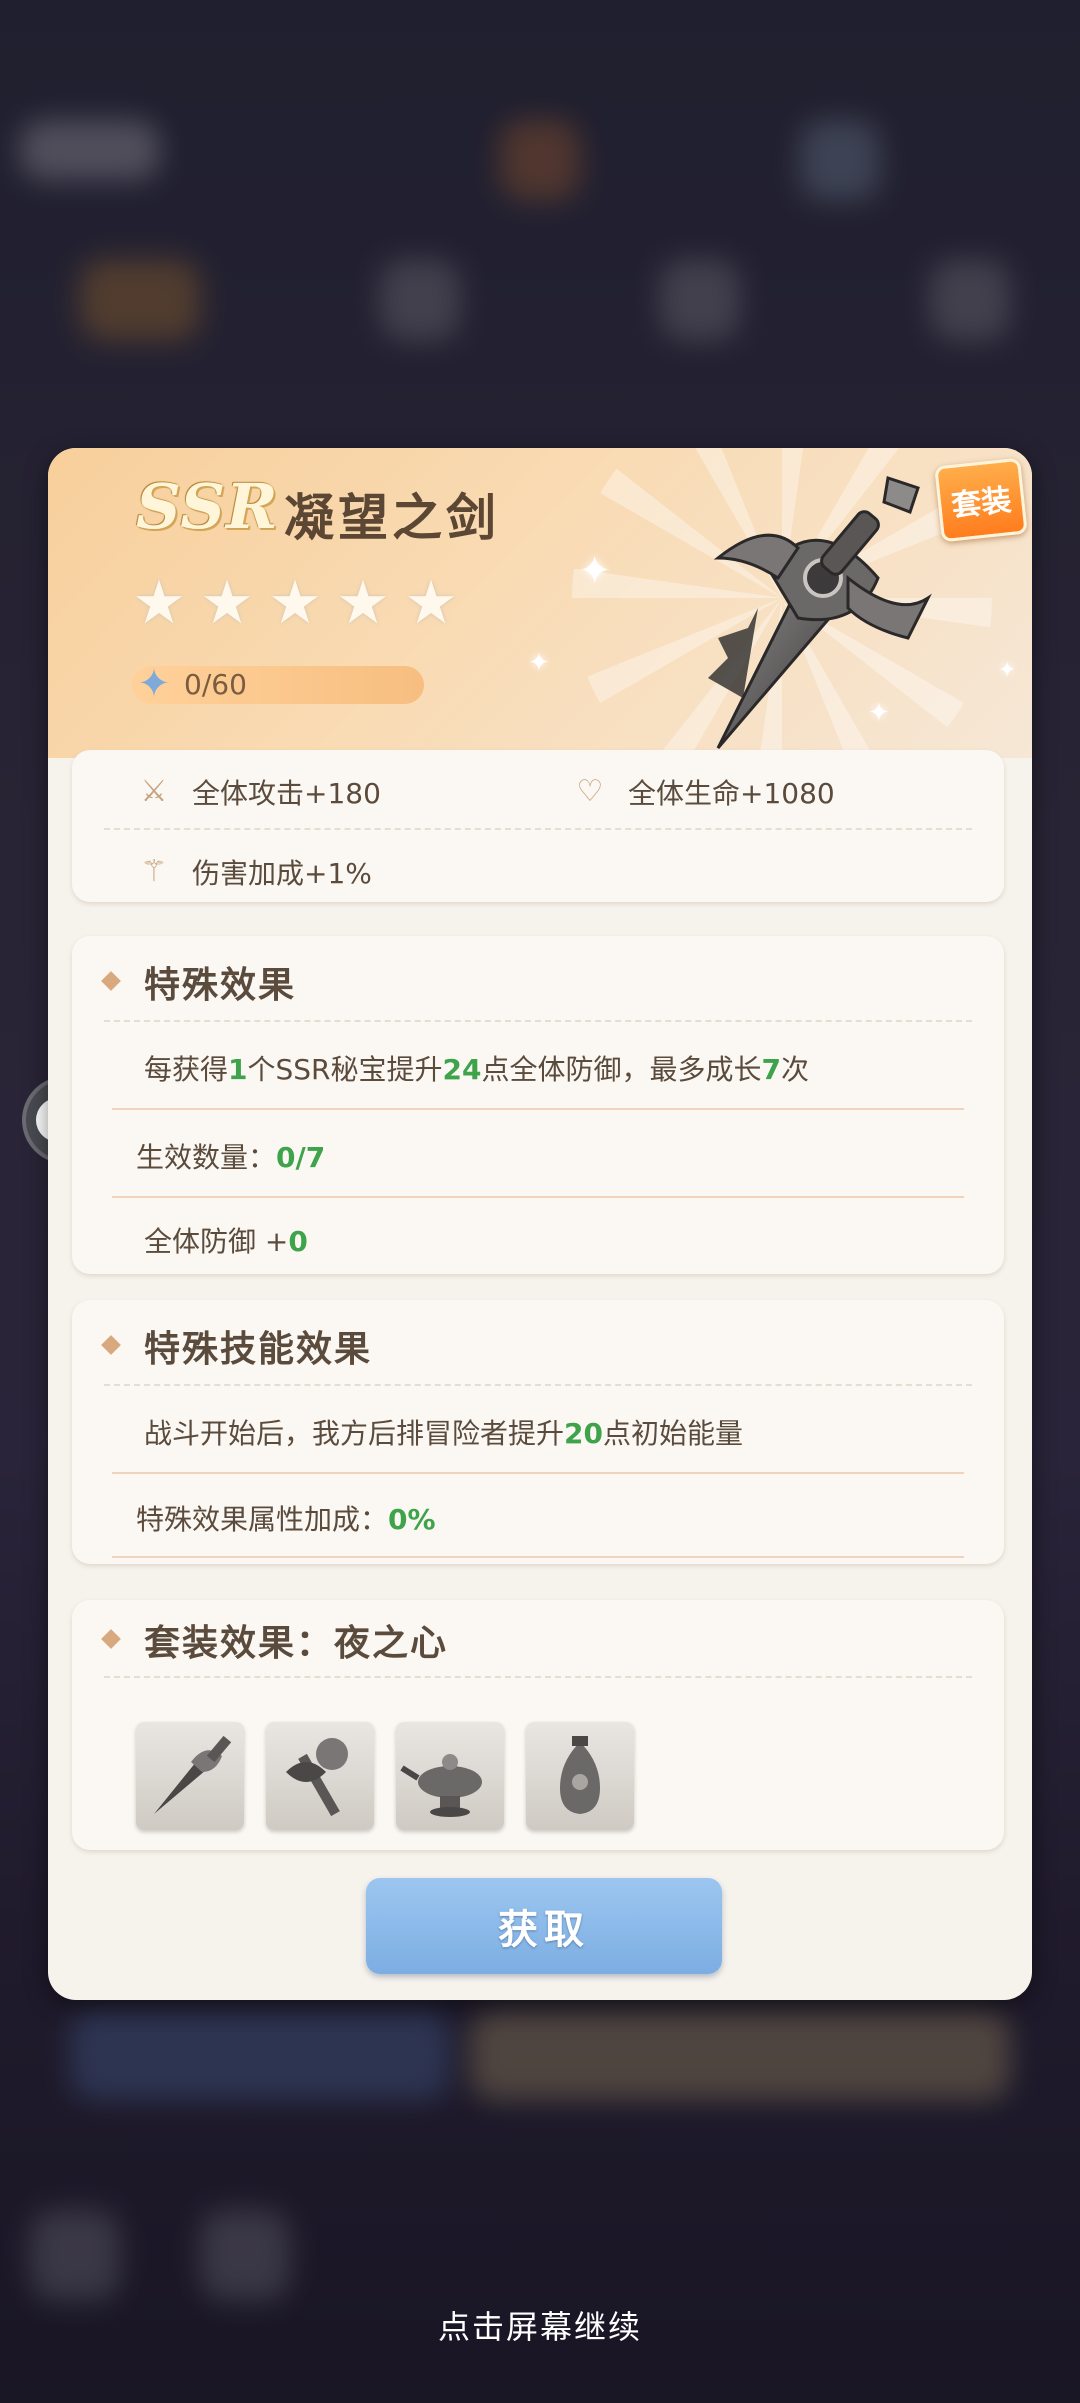 The height and width of the screenshot is (2403, 1080). I want to click on stat-damage-bonus: ⚚ 伤害加成+1%, so click(254, 872).